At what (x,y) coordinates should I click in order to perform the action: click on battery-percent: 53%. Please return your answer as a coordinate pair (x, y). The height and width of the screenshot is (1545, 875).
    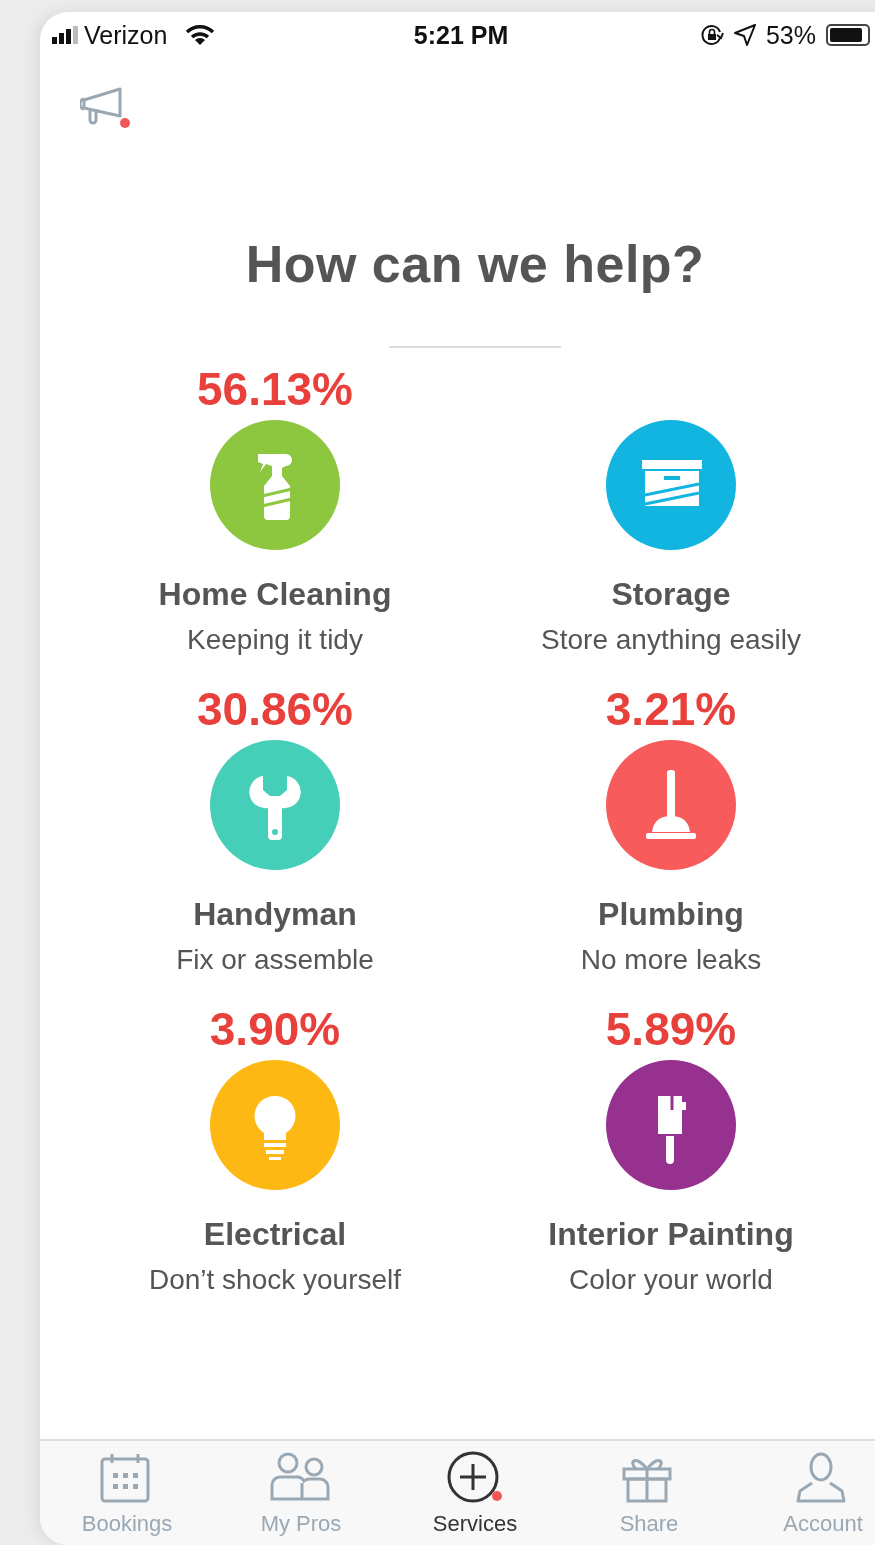
    Looking at the image, I should click on (790, 35).